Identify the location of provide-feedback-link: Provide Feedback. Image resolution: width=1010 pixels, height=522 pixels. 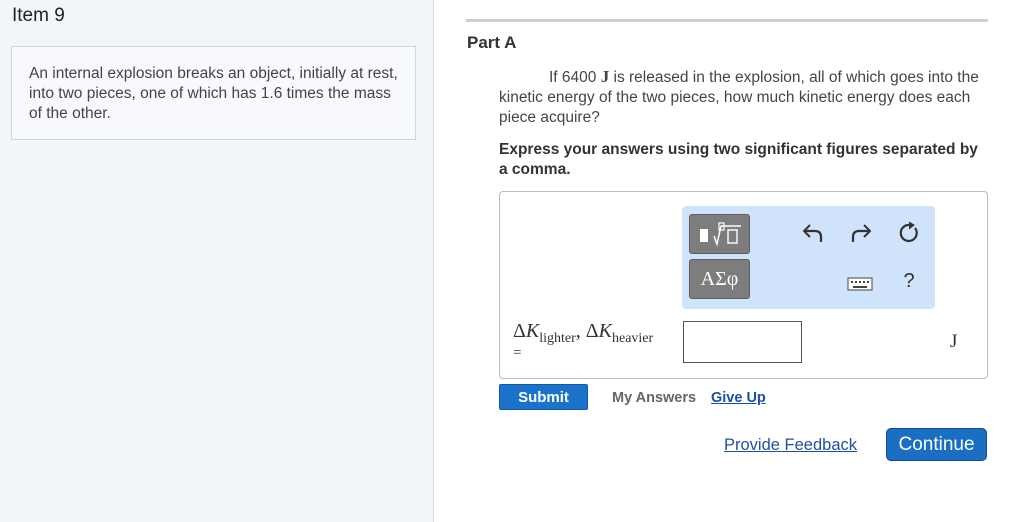
(790, 445).